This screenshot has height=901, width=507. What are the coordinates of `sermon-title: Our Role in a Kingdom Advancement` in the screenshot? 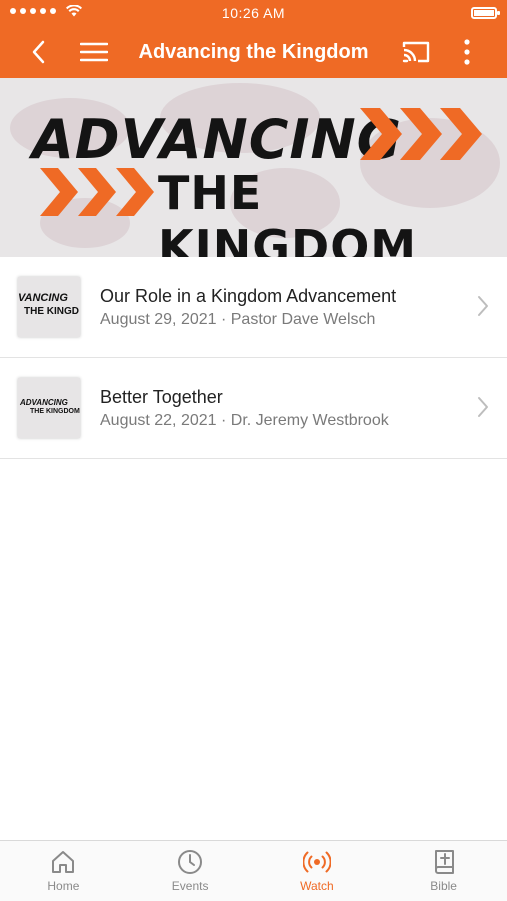 It's located at (248, 296).